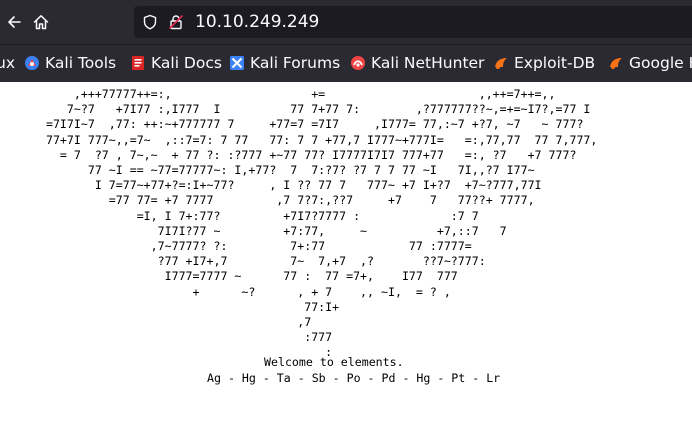 The height and width of the screenshot is (446, 692). Describe the element at coordinates (555, 63) in the screenshot. I see `bookmark-label: Exploit-DB` at that location.